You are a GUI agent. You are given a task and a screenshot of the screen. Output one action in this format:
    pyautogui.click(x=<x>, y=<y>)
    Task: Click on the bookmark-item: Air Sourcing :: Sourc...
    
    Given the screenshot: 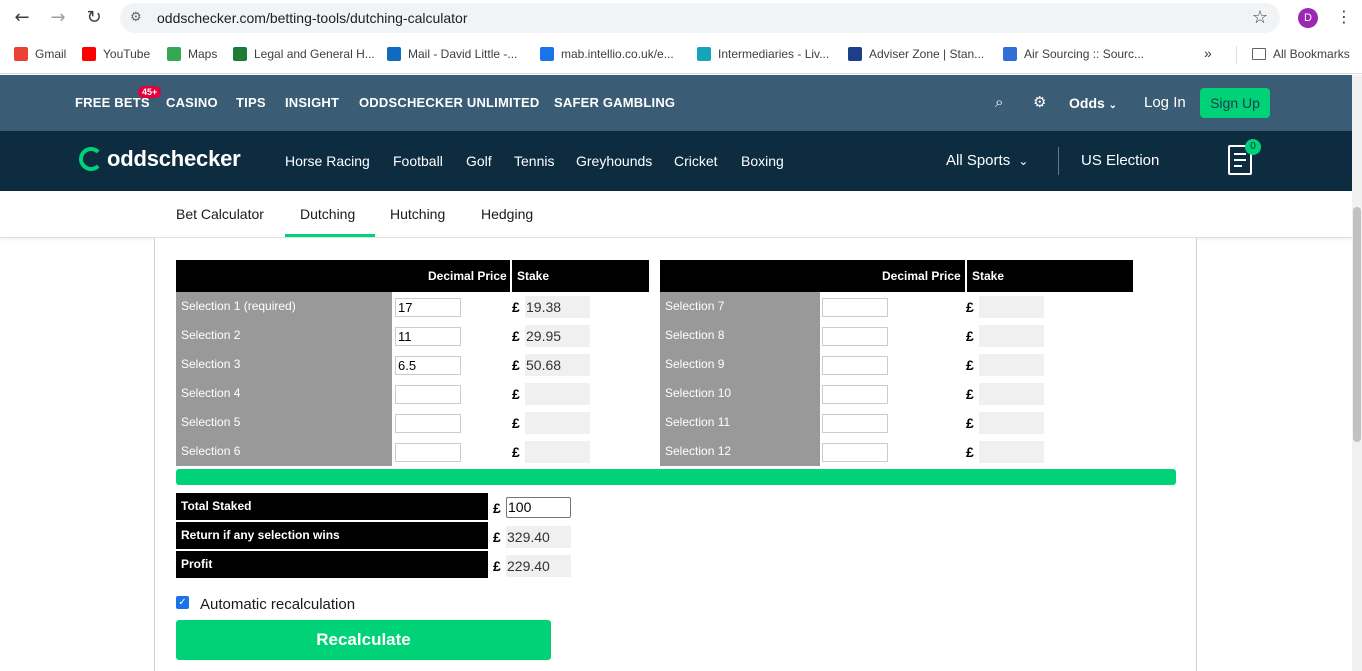 What is the action you would take?
    pyautogui.click(x=1073, y=54)
    